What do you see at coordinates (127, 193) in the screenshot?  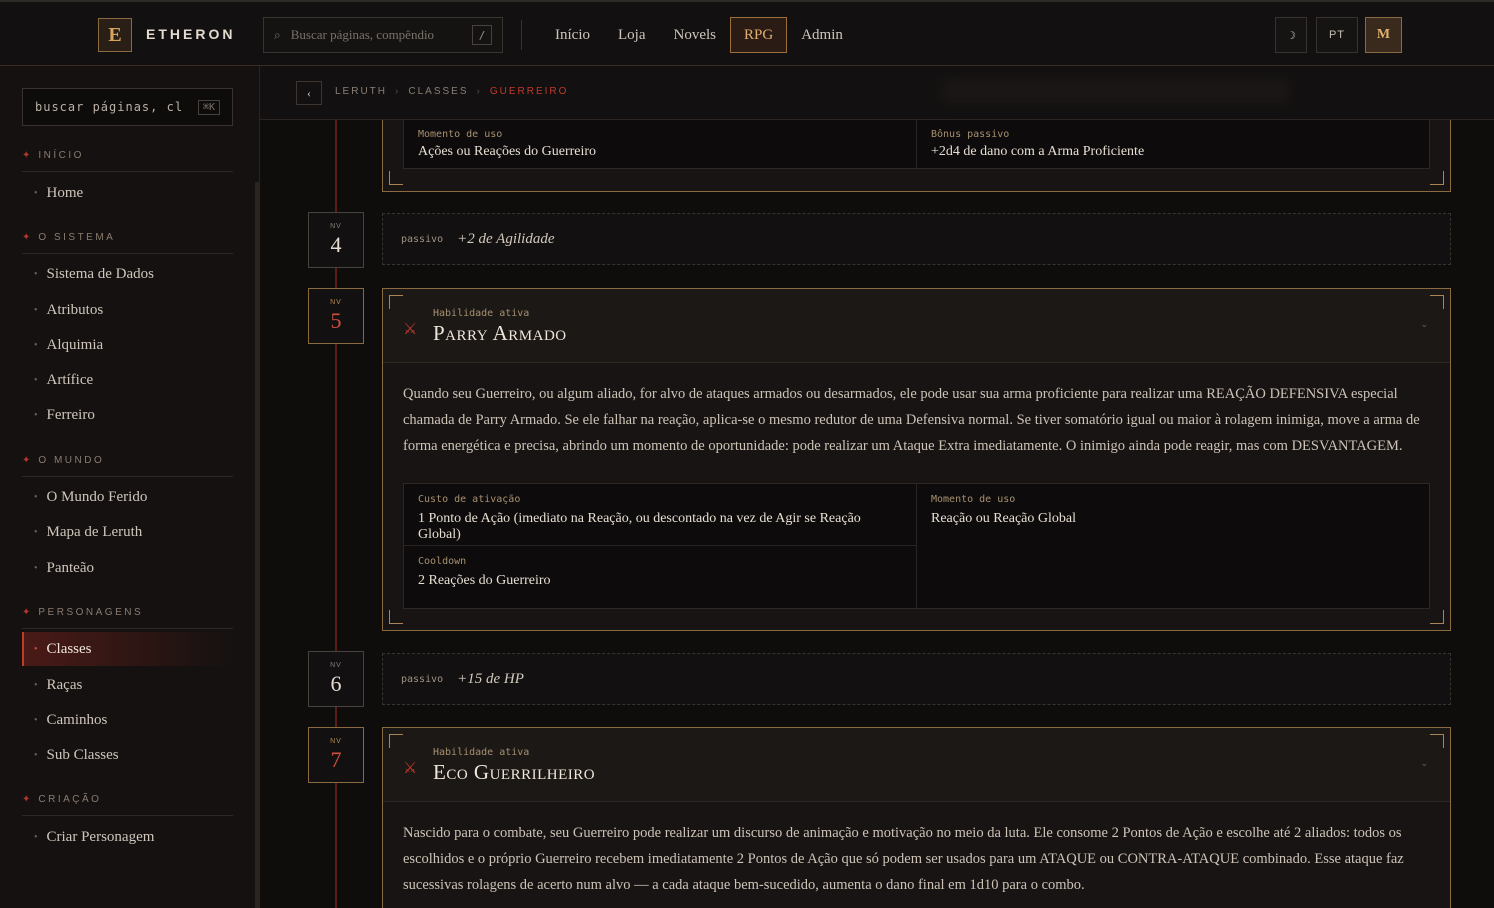 I see `sidebar-item-home: • Home` at bounding box center [127, 193].